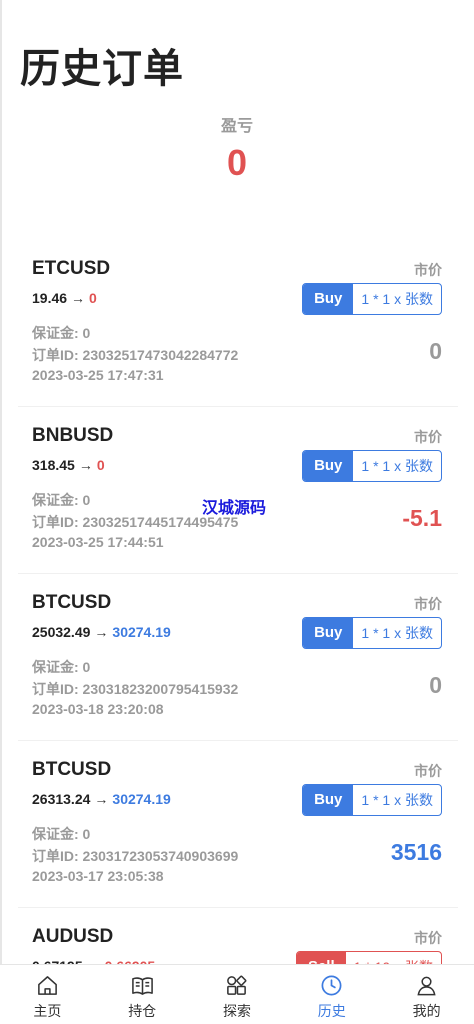  Describe the element at coordinates (237, 162) in the screenshot. I see `pnl-summary-value: 0` at that location.